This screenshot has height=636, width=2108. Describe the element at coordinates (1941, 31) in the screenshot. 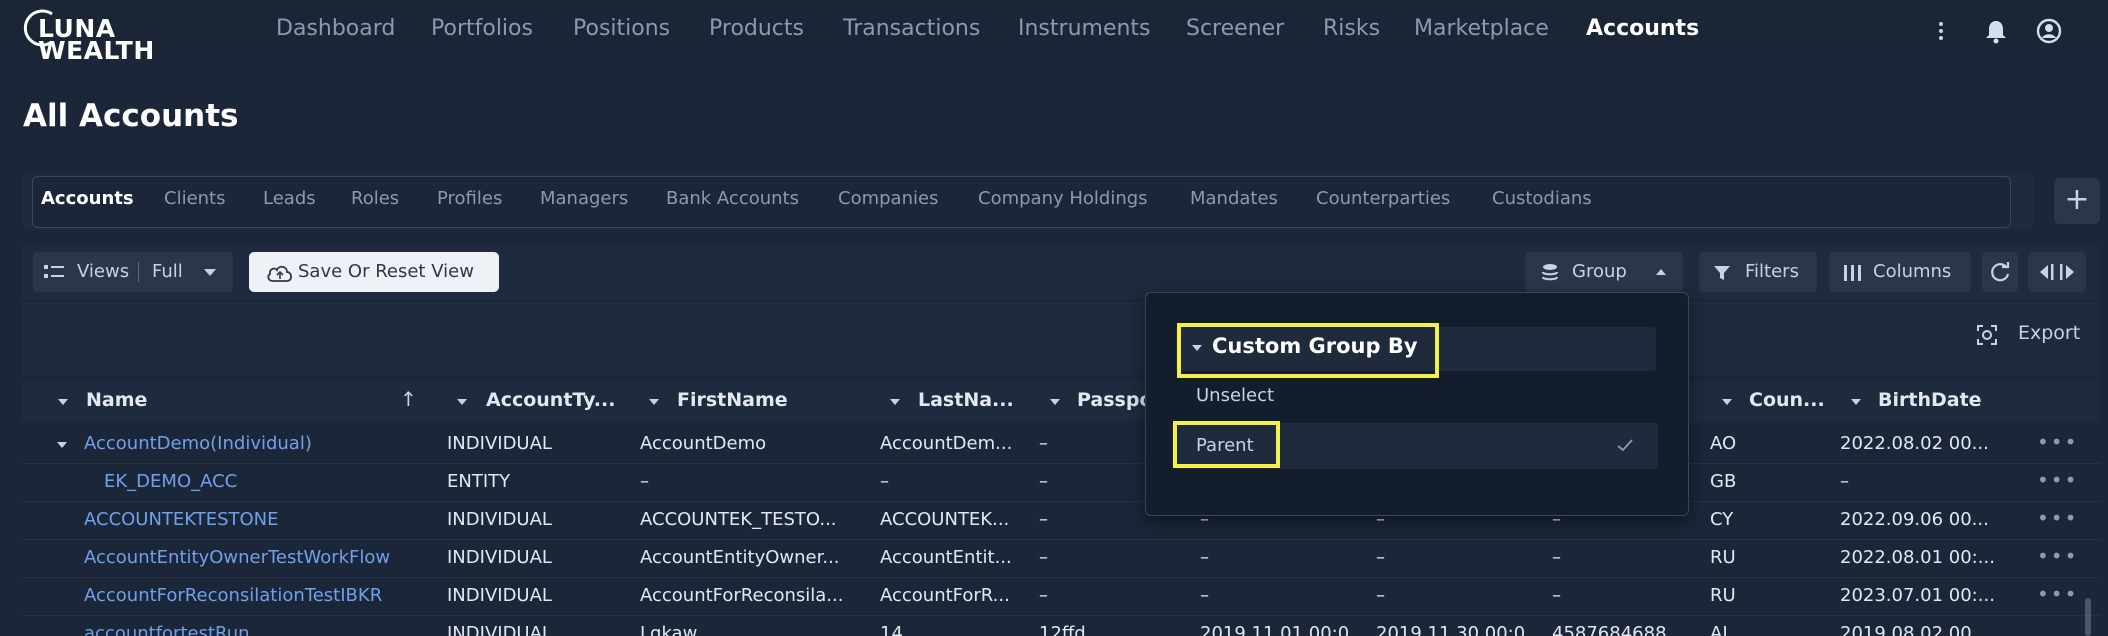

I see `more-vertical-icon` at that location.